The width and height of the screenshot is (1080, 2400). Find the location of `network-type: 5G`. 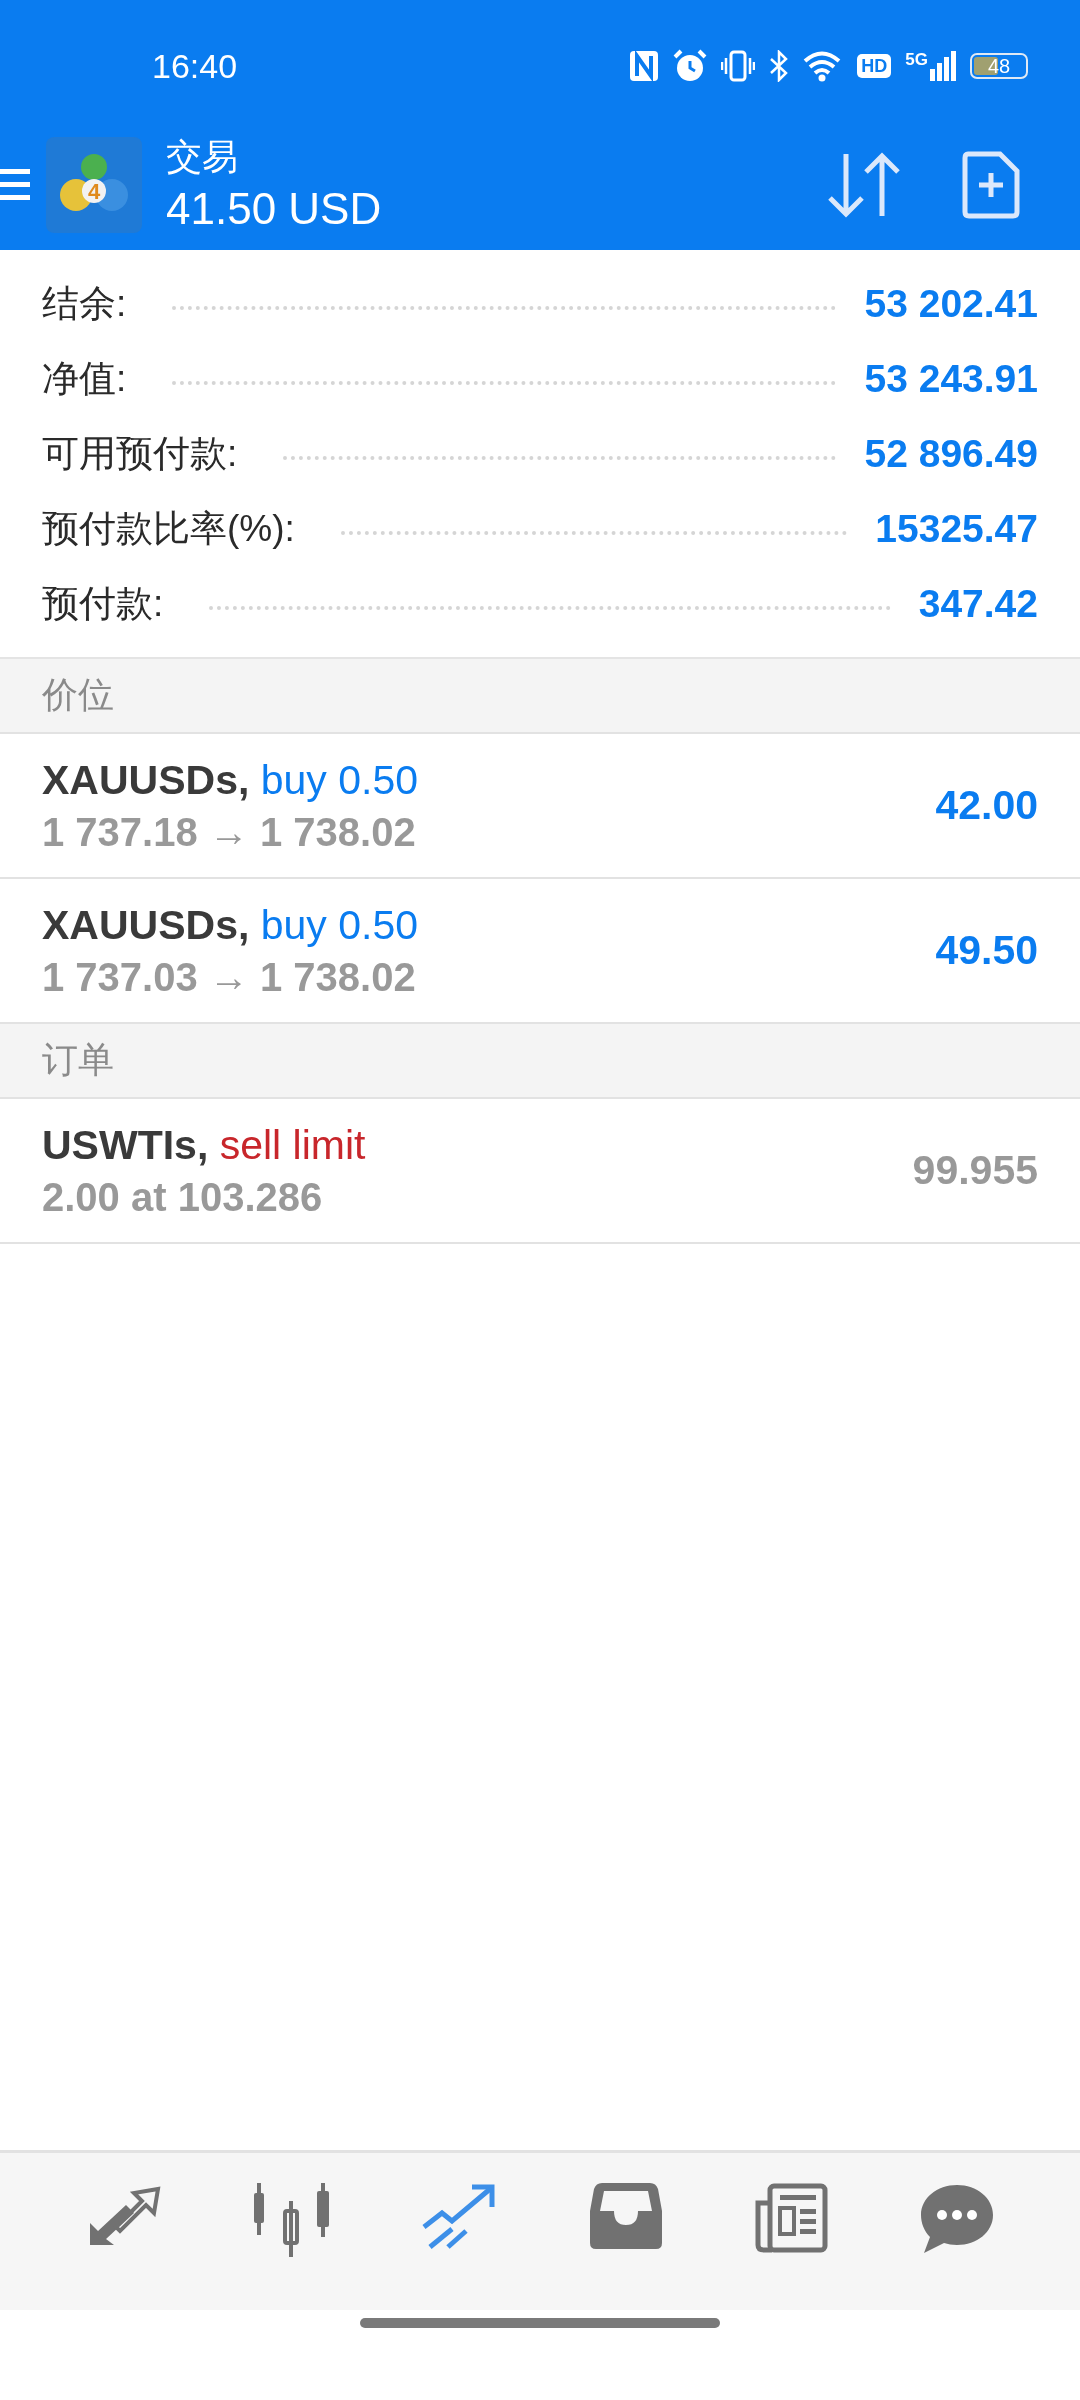

network-type: 5G is located at coordinates (916, 59).